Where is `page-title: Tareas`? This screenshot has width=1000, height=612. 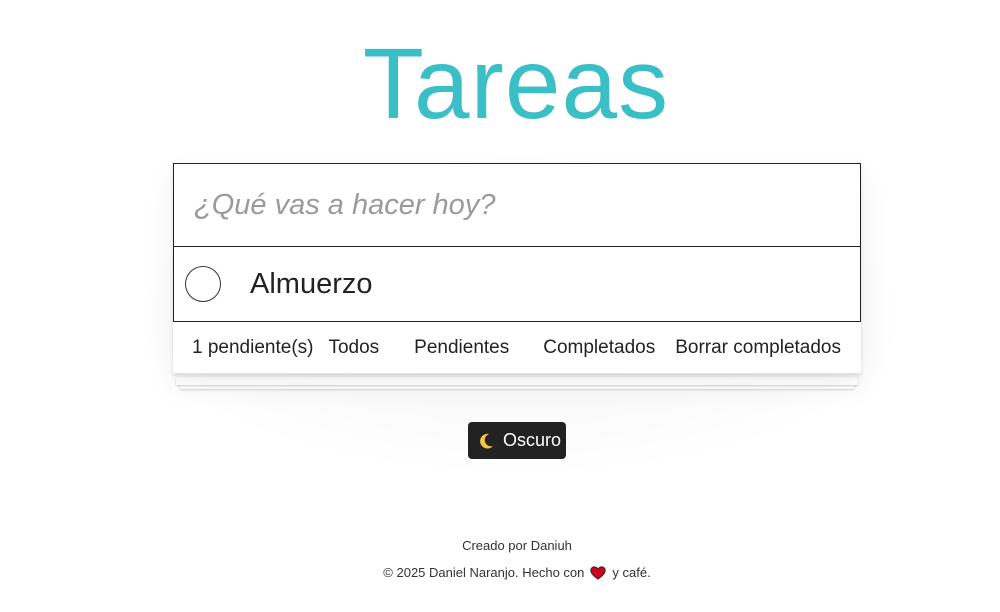
page-title: Tareas is located at coordinates (516, 84).